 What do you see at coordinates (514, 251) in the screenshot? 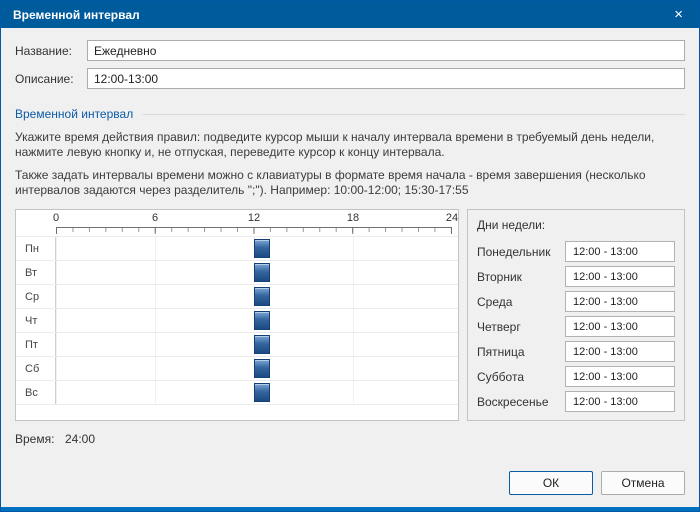
I see `day-label: Понедельник` at bounding box center [514, 251].